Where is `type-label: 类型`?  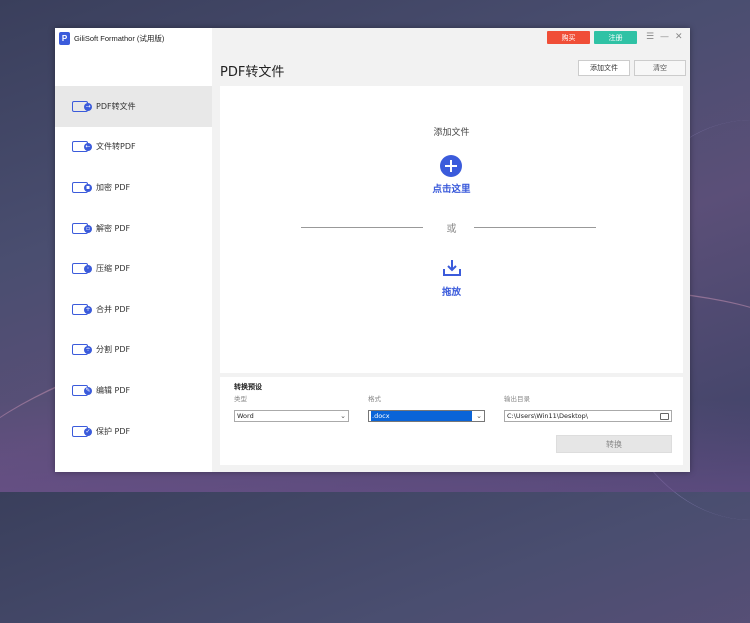 type-label: 类型 is located at coordinates (240, 399).